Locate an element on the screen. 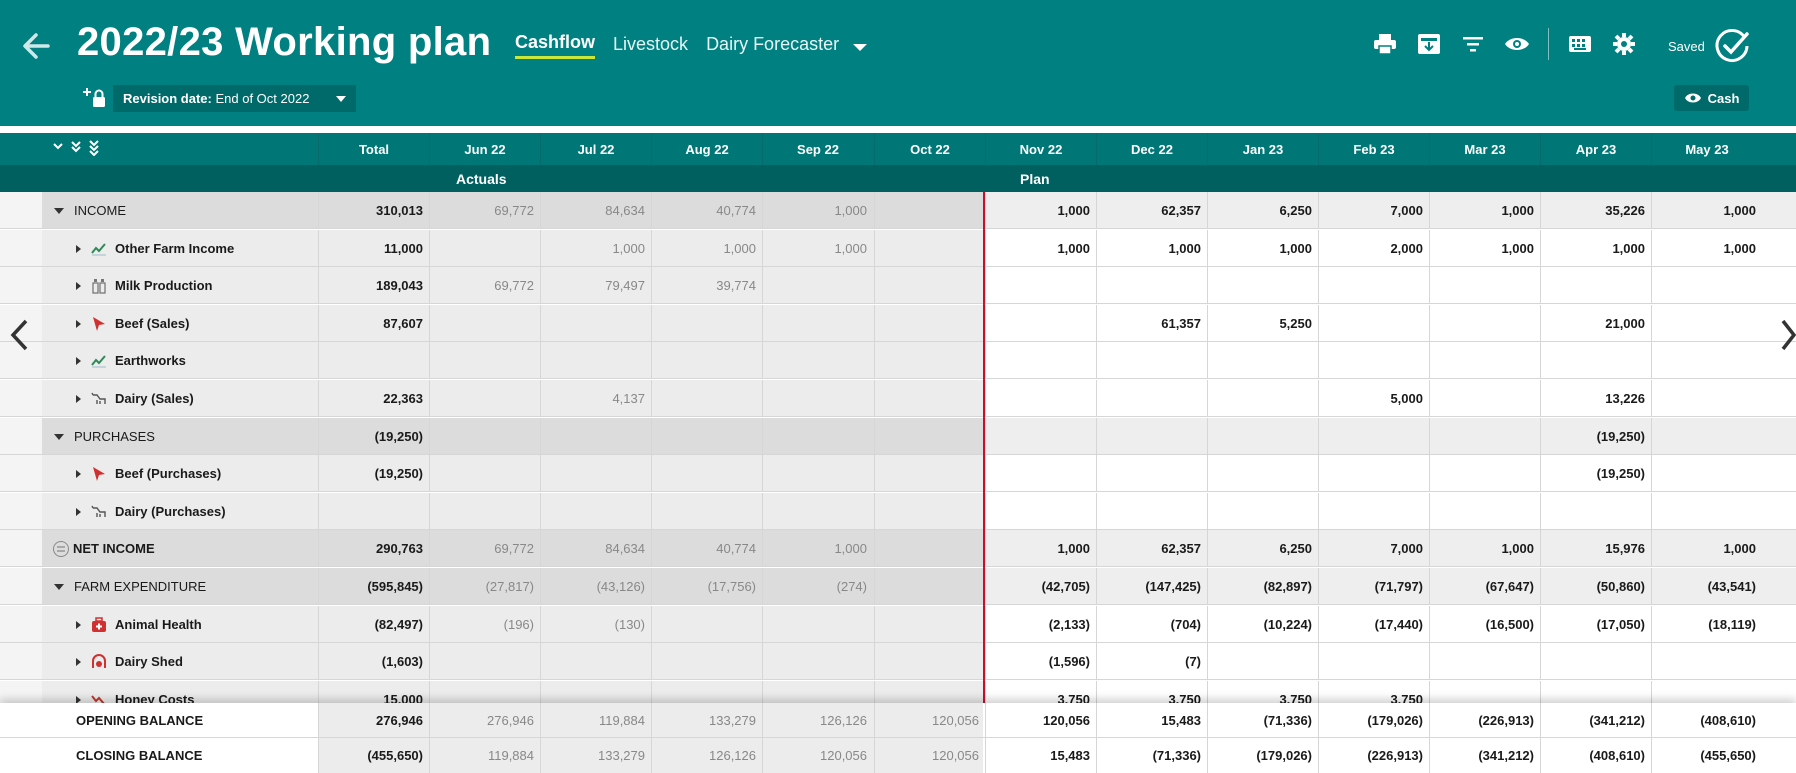 The image size is (1796, 773). table-row: Milk Production 189,043 69,772 79,497 39,774 is located at coordinates (898, 285).